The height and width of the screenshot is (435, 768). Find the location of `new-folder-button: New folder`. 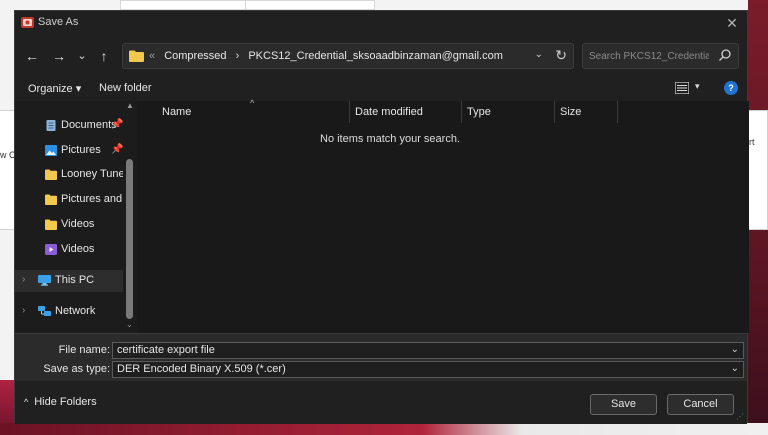

new-folder-button: New folder is located at coordinates (125, 88).